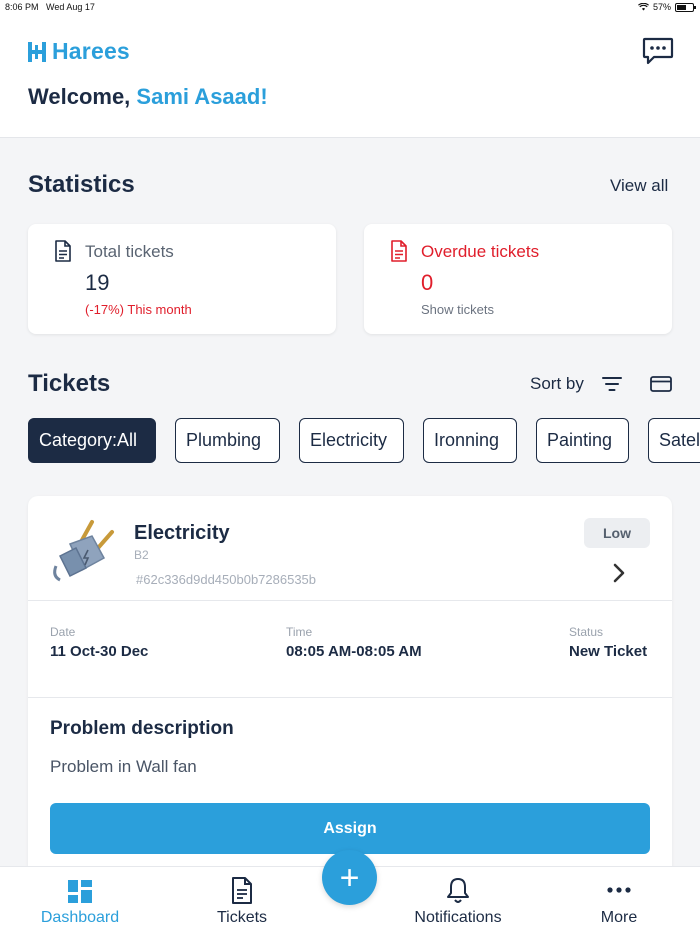 This screenshot has height=934, width=700. Describe the element at coordinates (612, 384) in the screenshot. I see `filter-icon` at that location.